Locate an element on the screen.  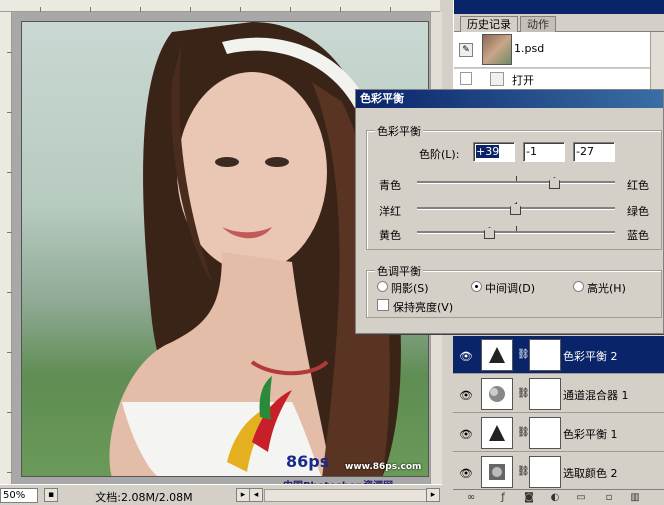
levels-label: 色阶(L): is located at coordinates (439, 154).